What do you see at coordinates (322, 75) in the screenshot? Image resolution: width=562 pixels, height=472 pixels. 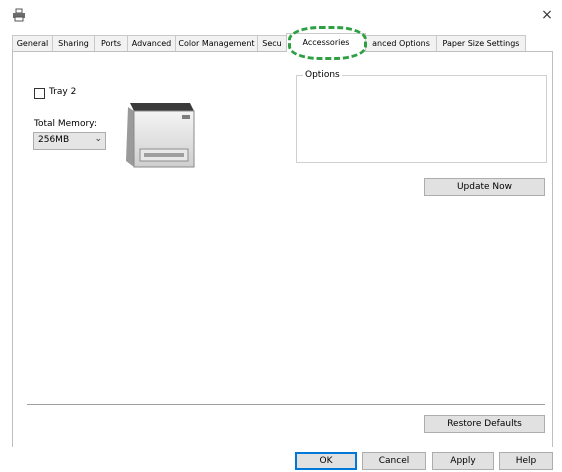 I see `options-group-label: Options` at bounding box center [322, 75].